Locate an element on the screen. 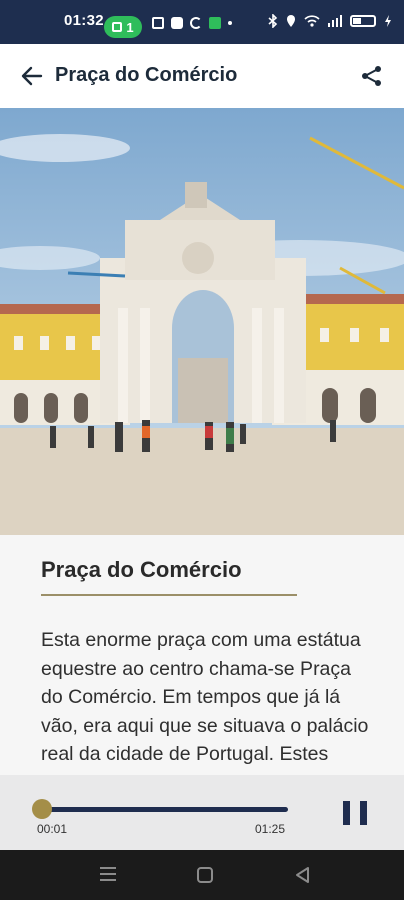 This screenshot has width=404, height=900. current-time: 00:01 is located at coordinates (52, 829).